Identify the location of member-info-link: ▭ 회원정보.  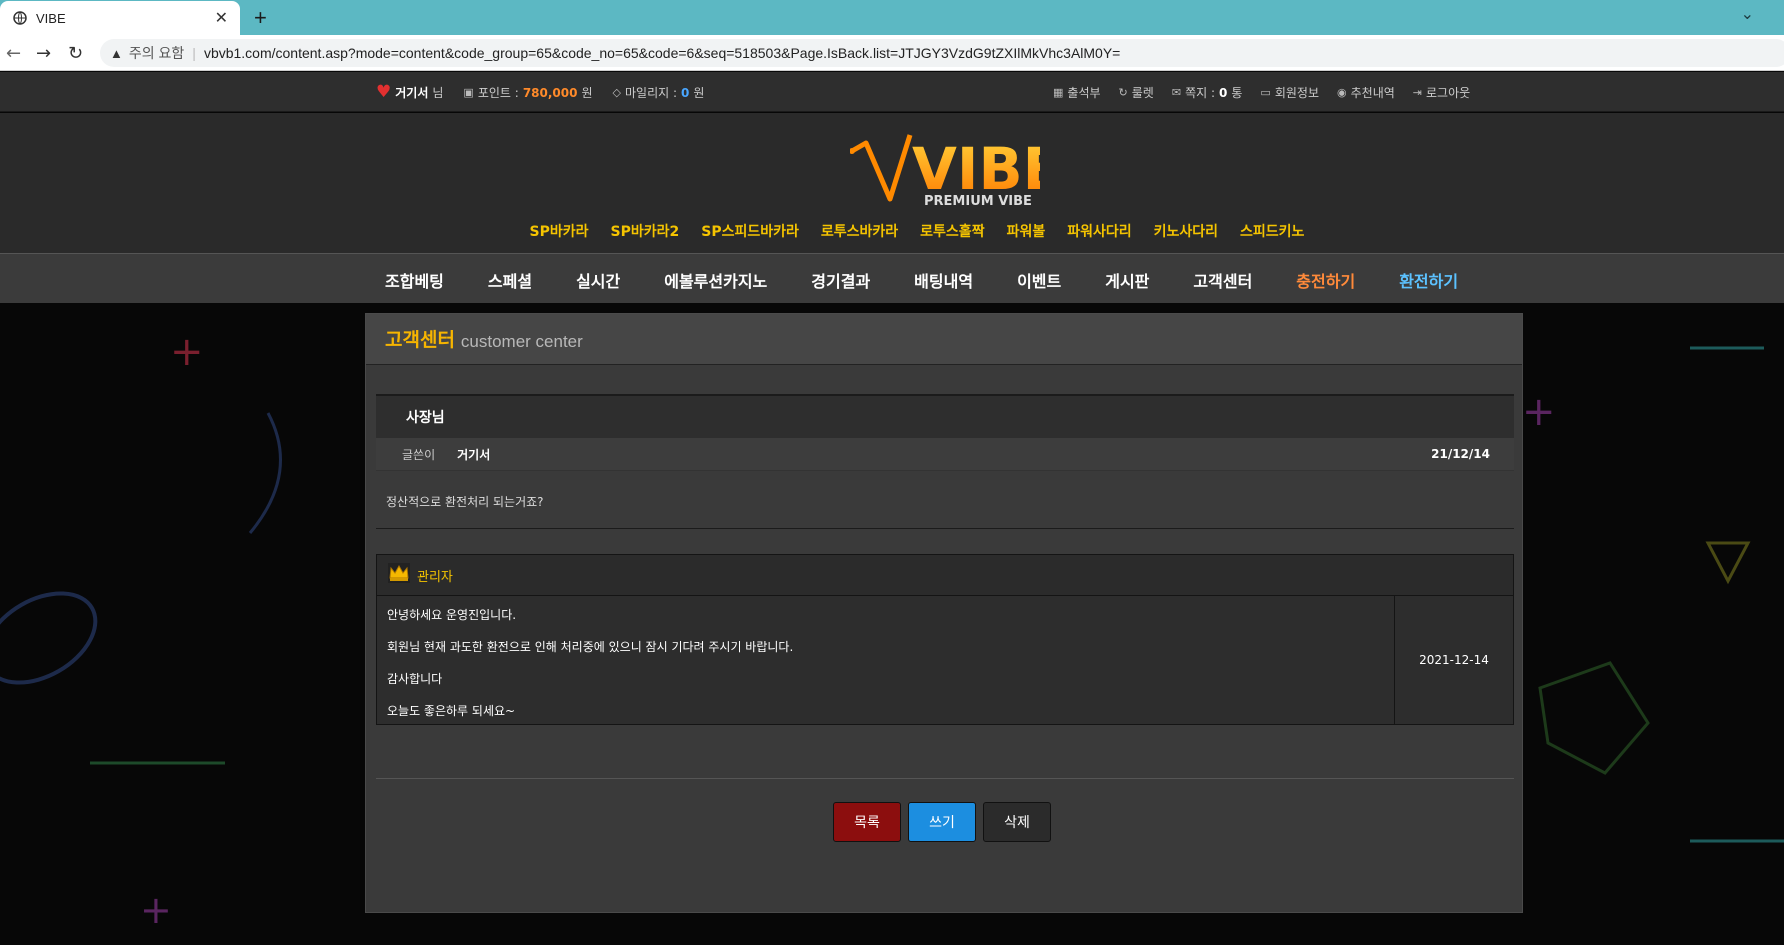
(1289, 92).